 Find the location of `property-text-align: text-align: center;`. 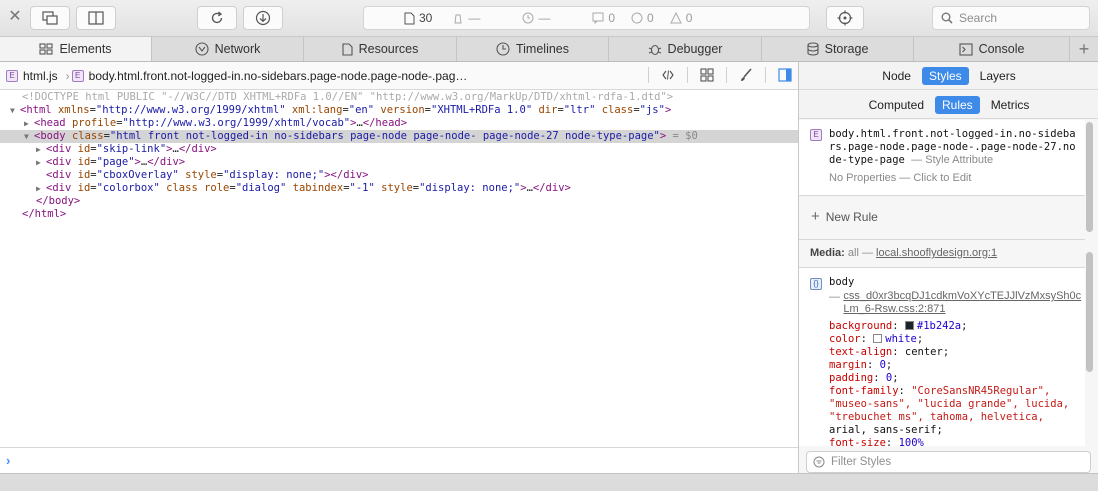

property-text-align: text-align: center; is located at coordinates (957, 352).